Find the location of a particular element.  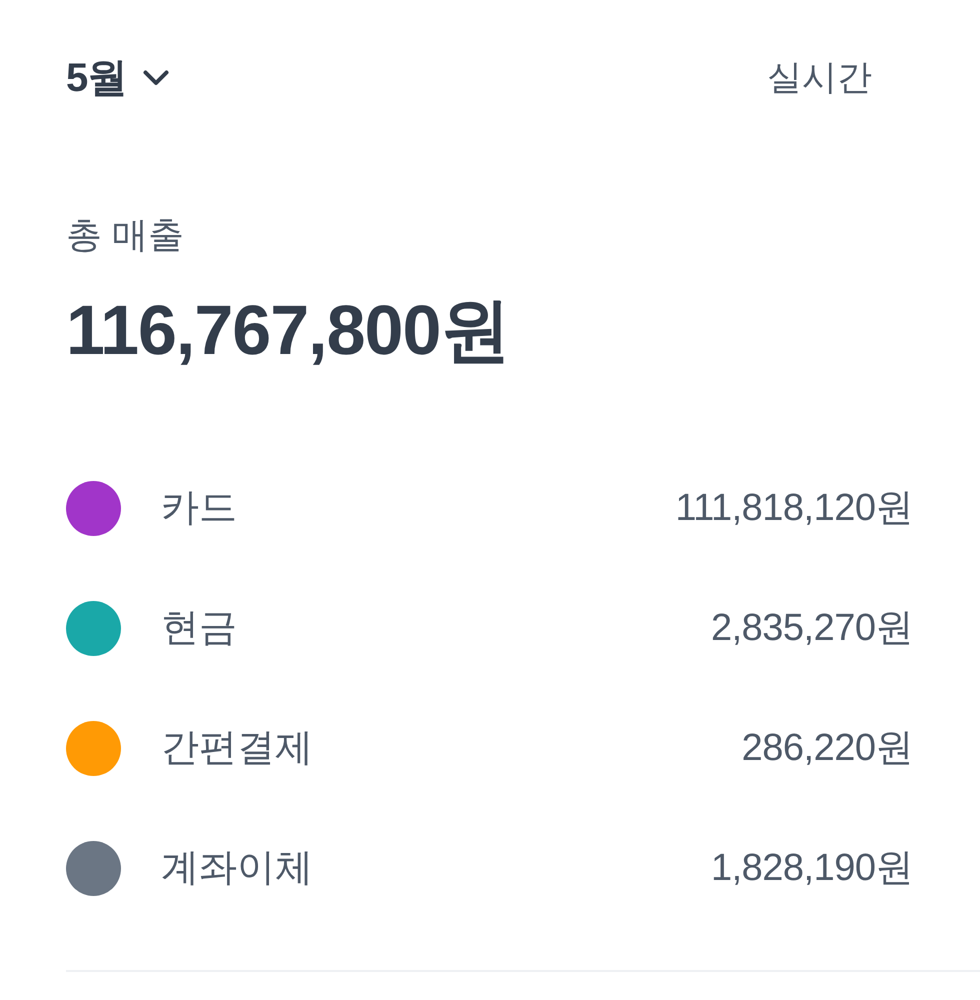

realtime-label: 실시간 is located at coordinates (819, 78).